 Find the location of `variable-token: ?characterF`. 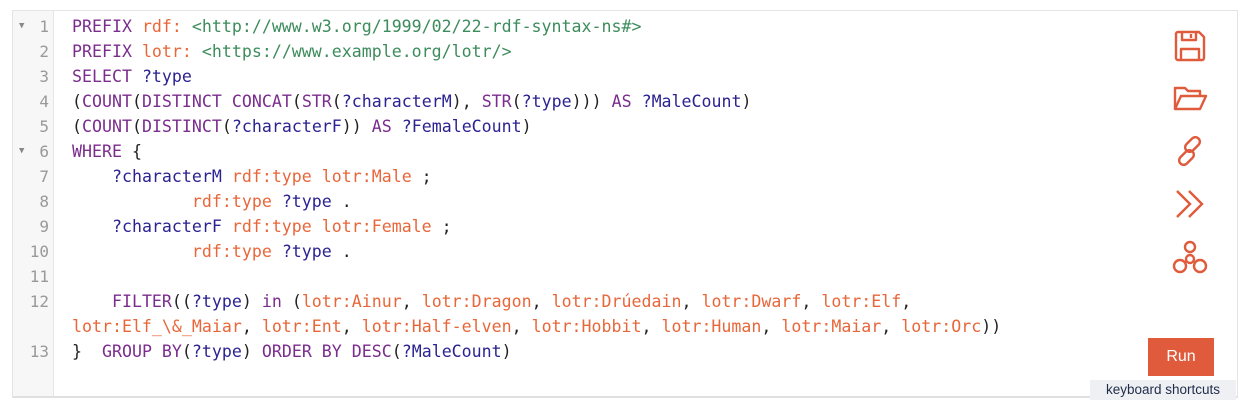

variable-token: ?characterF is located at coordinates (171, 226).